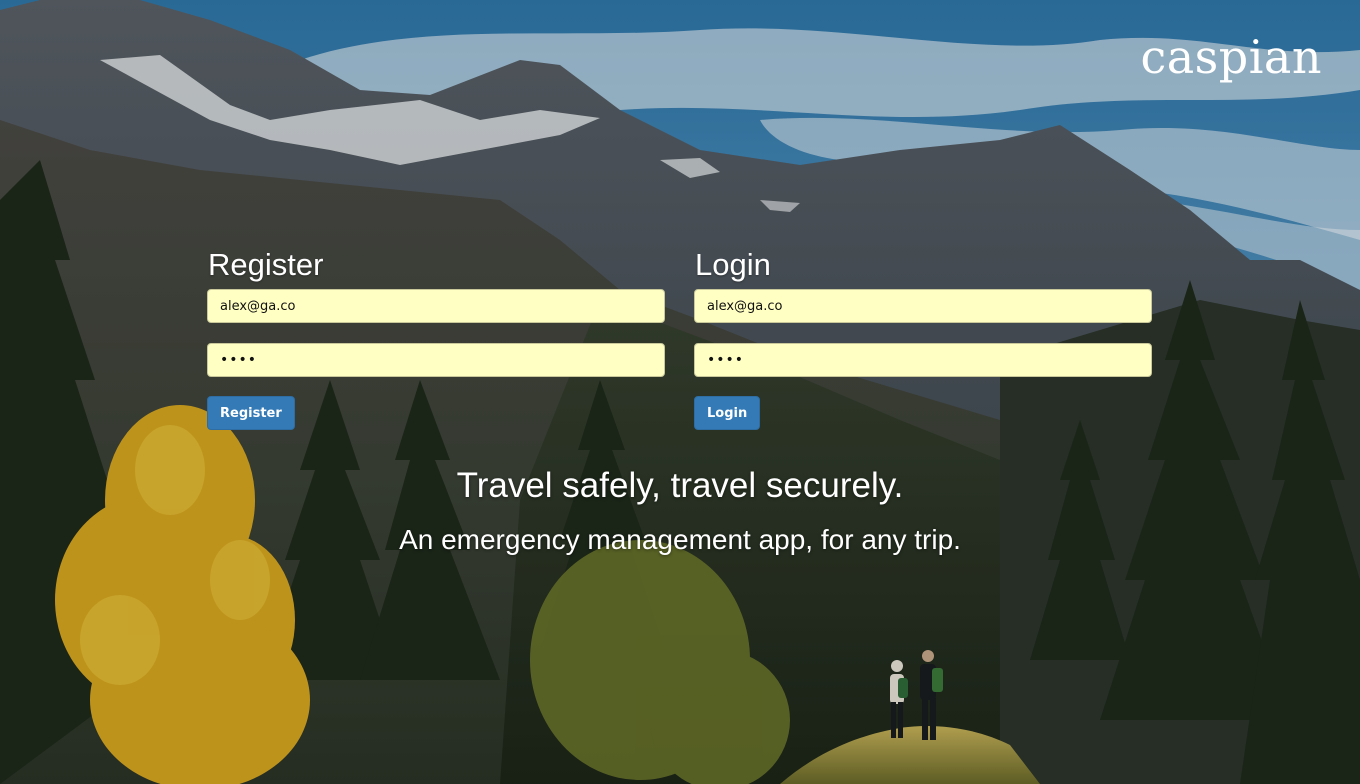 Image resolution: width=1360 pixels, height=784 pixels. What do you see at coordinates (436, 360) in the screenshot?
I see `register-password-input` at bounding box center [436, 360].